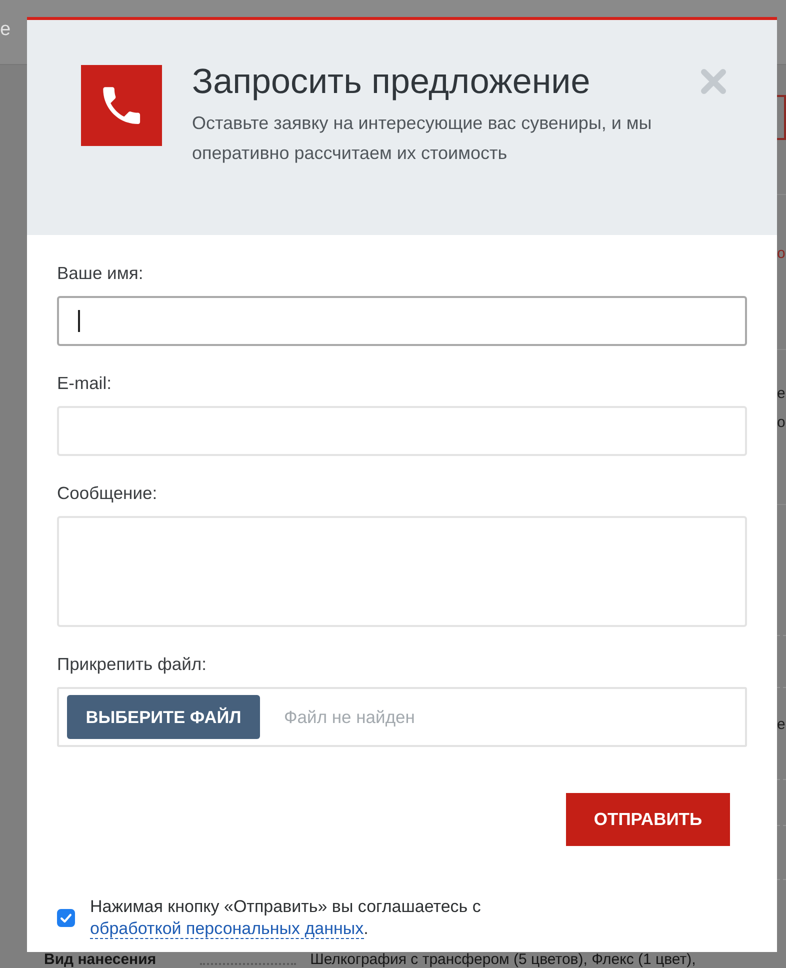 The height and width of the screenshot is (968, 786). What do you see at coordinates (121, 105) in the screenshot?
I see `phone-icon` at bounding box center [121, 105].